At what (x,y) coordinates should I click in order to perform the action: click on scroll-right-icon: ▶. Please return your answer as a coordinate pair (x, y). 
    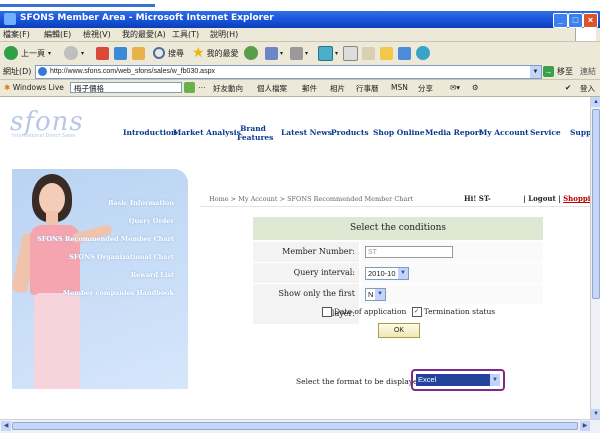
    Looking at the image, I should click on (585, 426).